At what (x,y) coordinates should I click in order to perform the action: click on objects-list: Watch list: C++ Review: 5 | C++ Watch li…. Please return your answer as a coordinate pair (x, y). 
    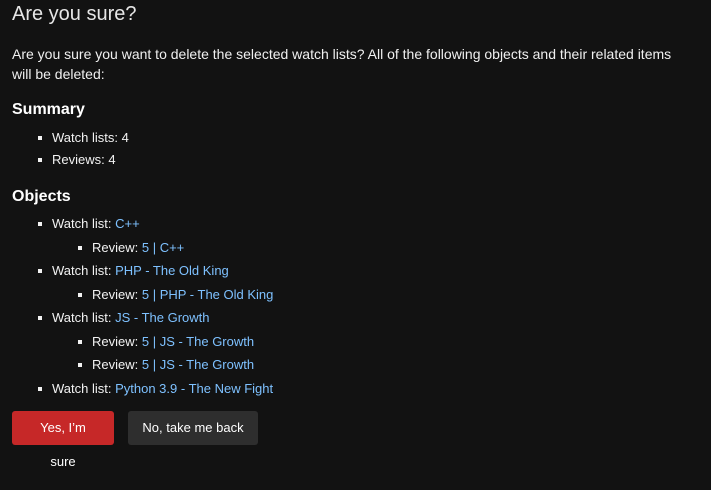
    Looking at the image, I should click on (155, 308).